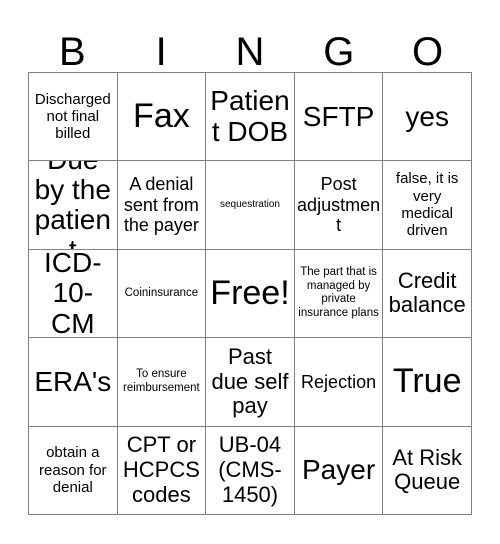 Image resolution: width=500 pixels, height=544 pixels. I want to click on bingo-cell-label: Credit balance, so click(427, 292).